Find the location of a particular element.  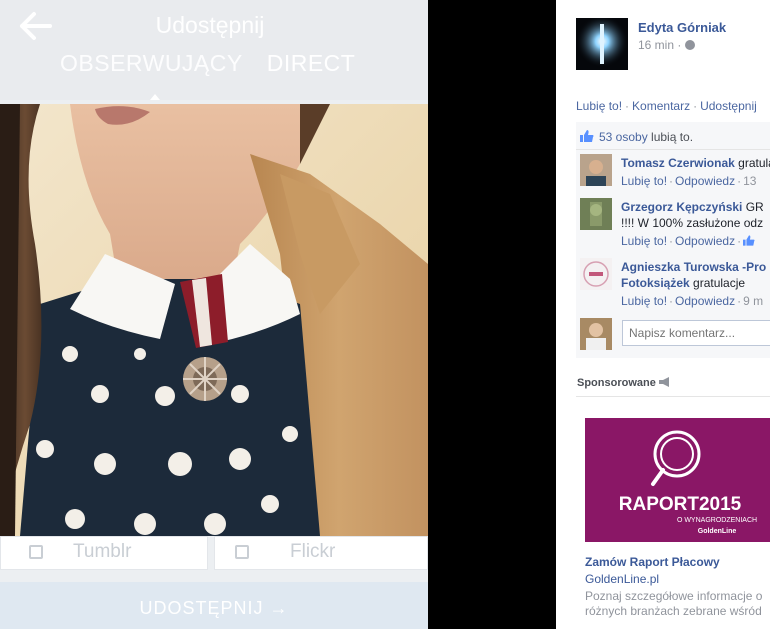

comment-text-line2: Fotoksiążek gratulacje is located at coordinates (683, 283).